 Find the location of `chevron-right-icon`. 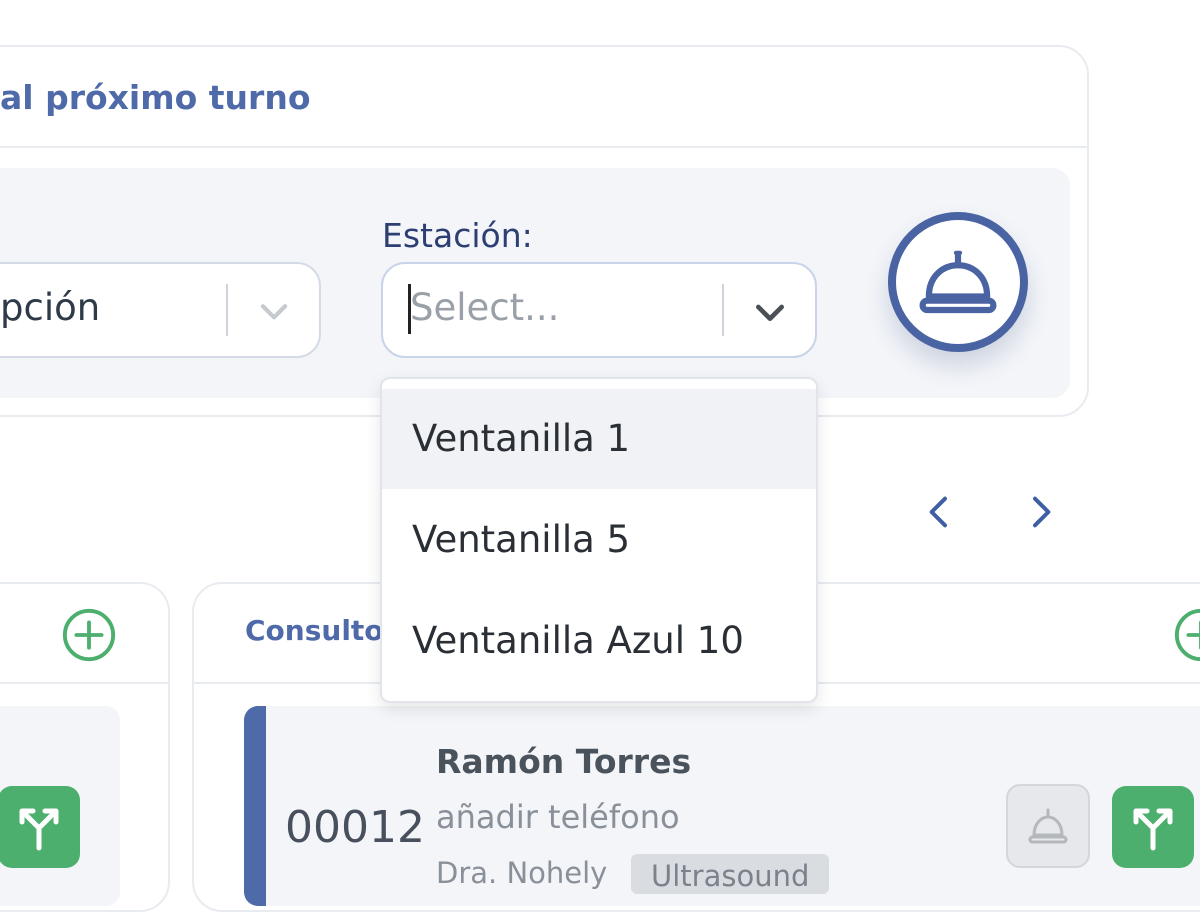

chevron-right-icon is located at coordinates (1040, 512).